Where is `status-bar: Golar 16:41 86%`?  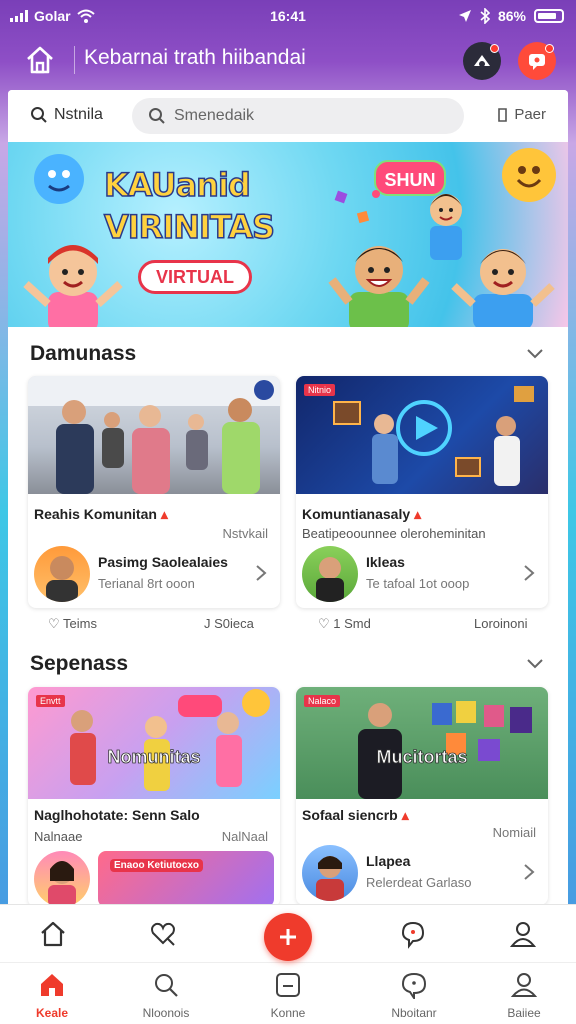 status-bar: Golar 16:41 86% is located at coordinates (288, 16).